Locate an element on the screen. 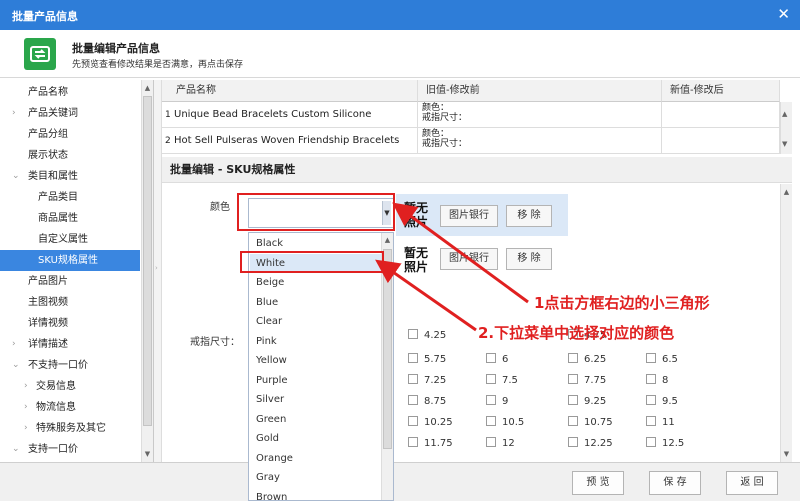  sidebar-item-keywords: › 产品关键词 is located at coordinates (70, 113).